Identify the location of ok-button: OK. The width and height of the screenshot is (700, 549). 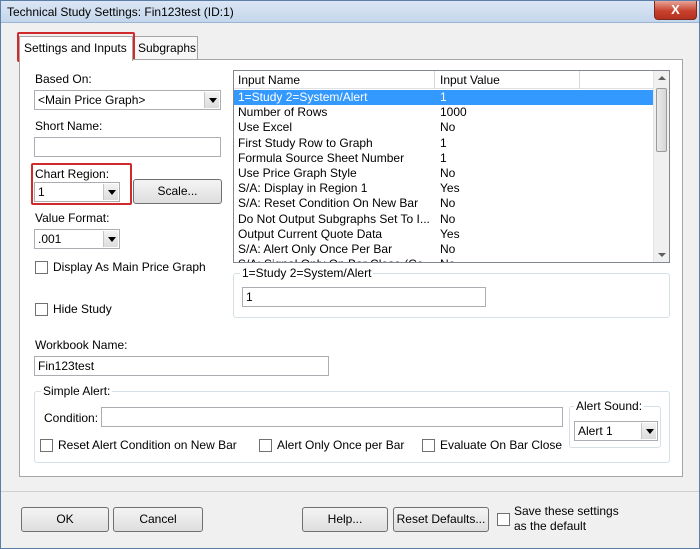
(65, 519).